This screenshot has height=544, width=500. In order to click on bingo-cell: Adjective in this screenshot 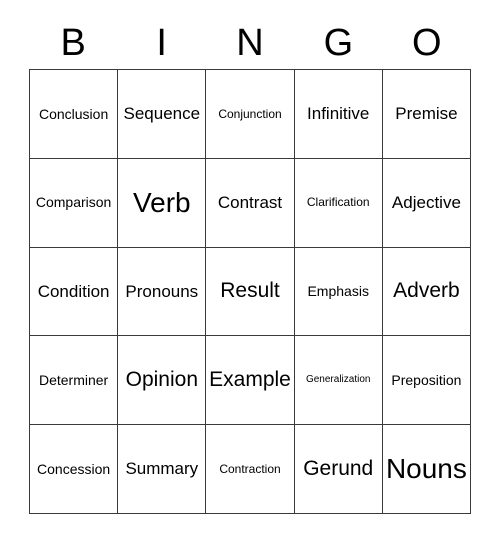, I will do `click(427, 203)`.